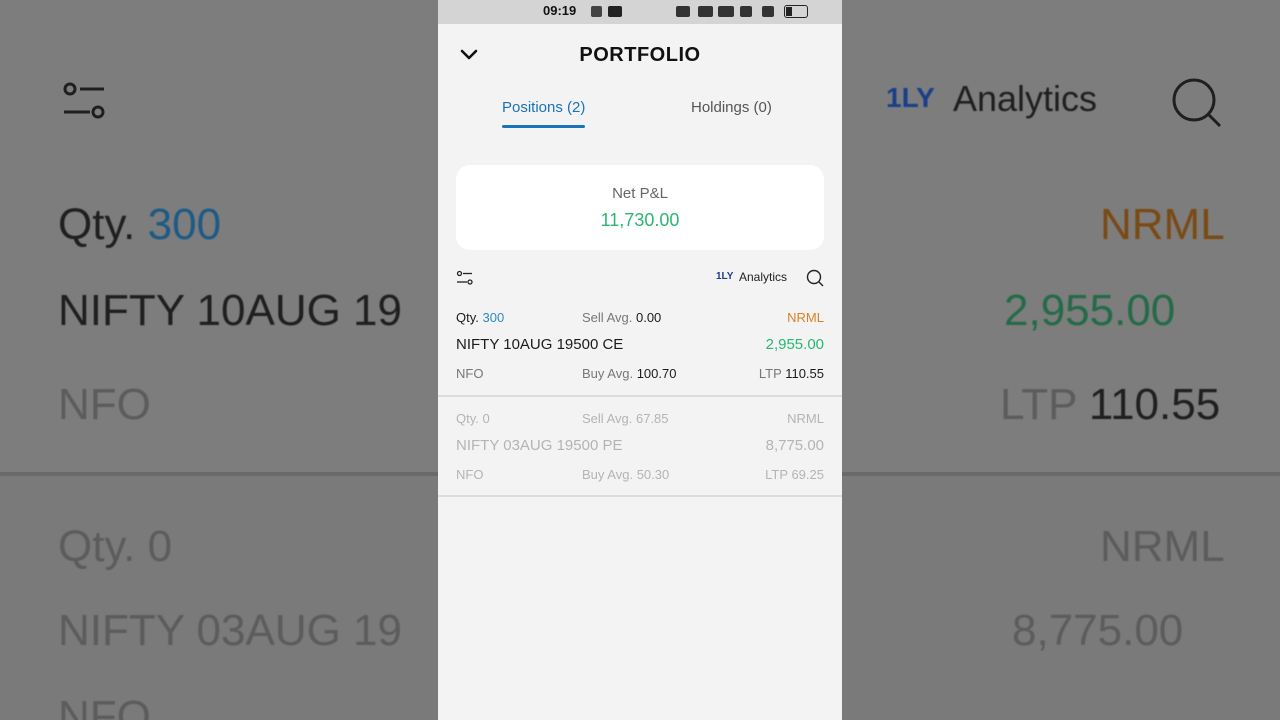 This screenshot has width=1280, height=720. Describe the element at coordinates (640, 278) in the screenshot. I see `positions-toolbar: 1LY Analytics` at that location.